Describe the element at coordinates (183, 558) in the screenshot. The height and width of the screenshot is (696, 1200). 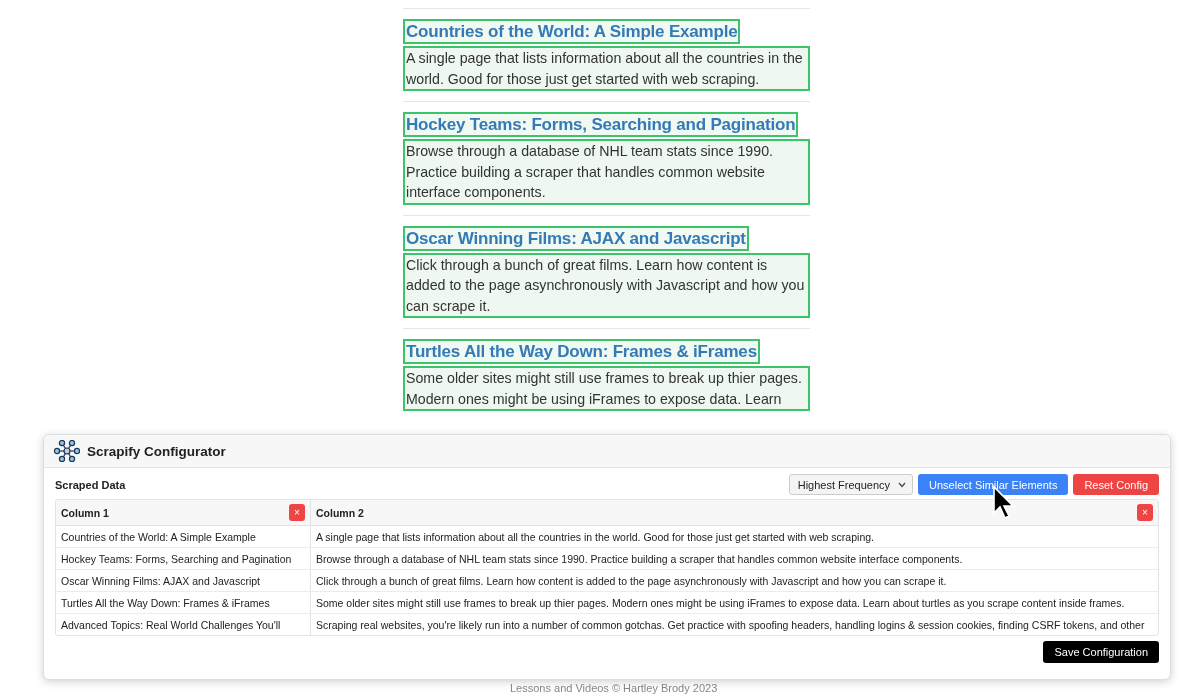
I see `table-cell: Hockey Teams: Forms, Searching and Pagination` at that location.